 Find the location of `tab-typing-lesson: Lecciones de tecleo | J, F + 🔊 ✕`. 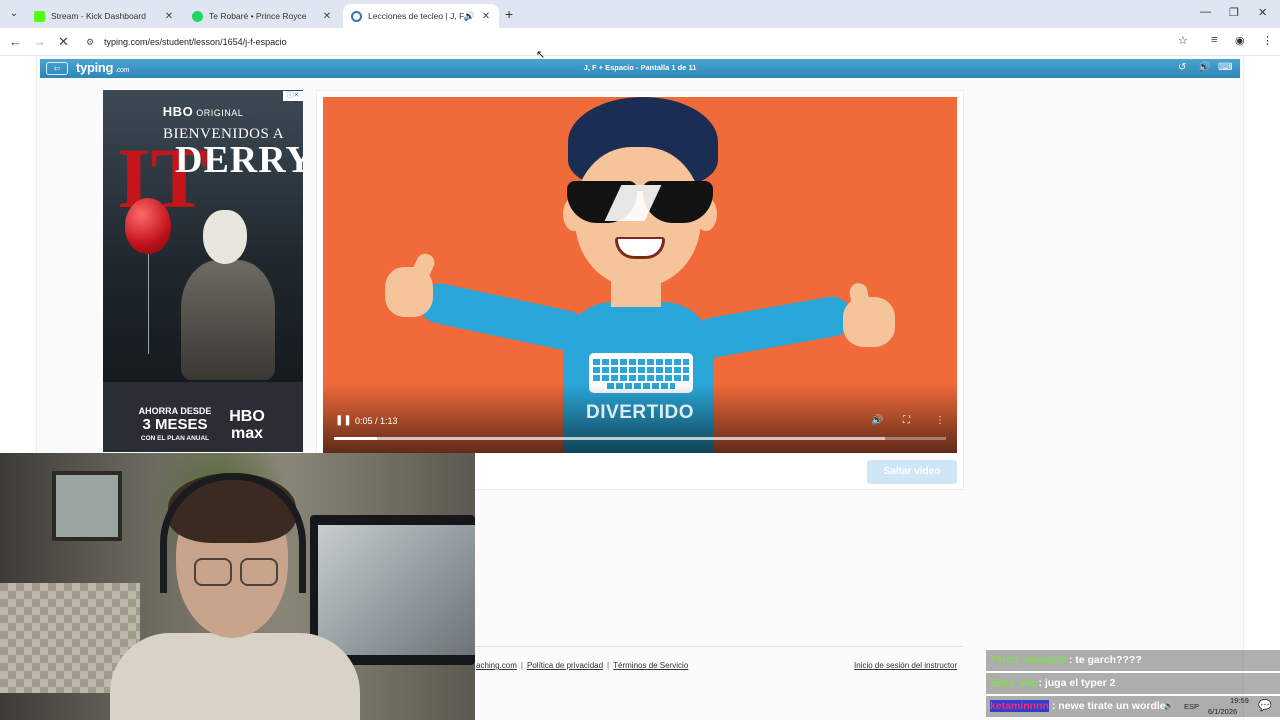

tab-typing-lesson: Lecciones de tecleo | J, F + 🔊 ✕ is located at coordinates (421, 16).